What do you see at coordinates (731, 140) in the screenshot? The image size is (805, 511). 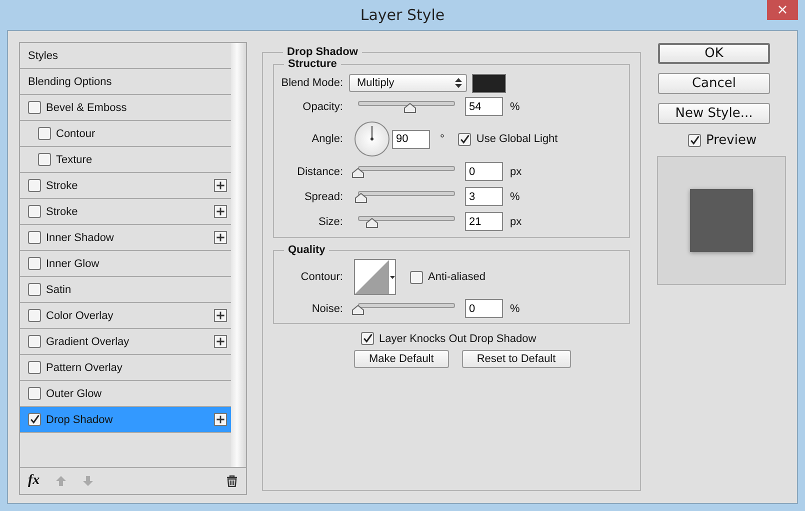 I see `checkbox-label: Preview` at bounding box center [731, 140].